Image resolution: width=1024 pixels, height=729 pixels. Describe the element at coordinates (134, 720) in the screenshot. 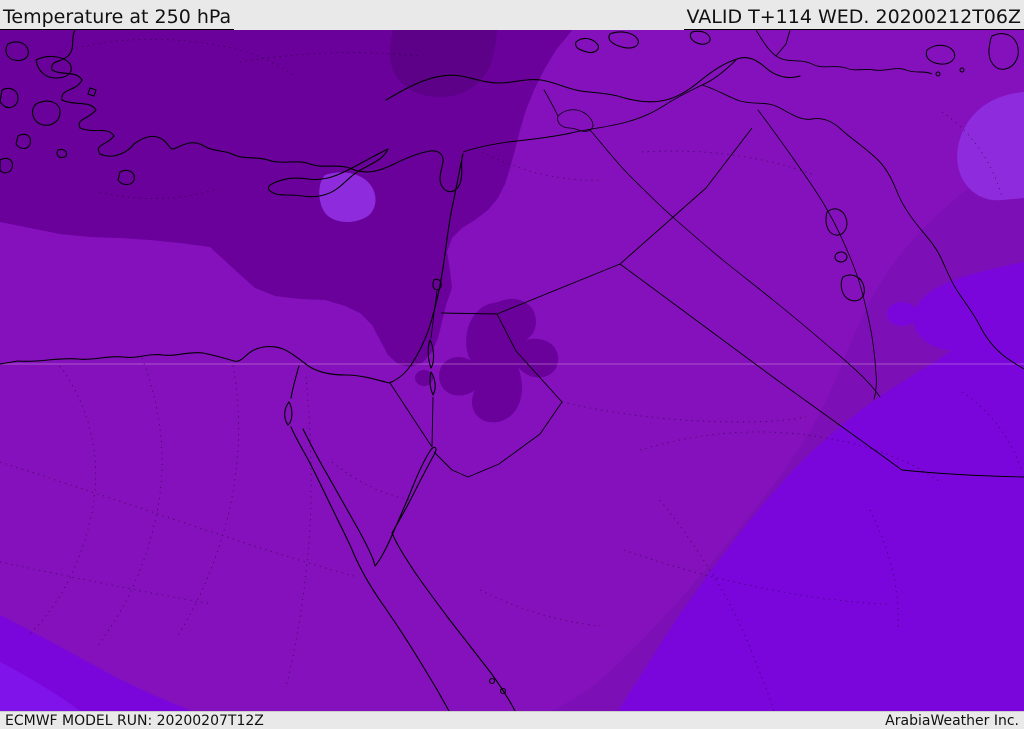

I see `model-run-label: ECMWF MODEL RUN: 20200207T12Z` at that location.